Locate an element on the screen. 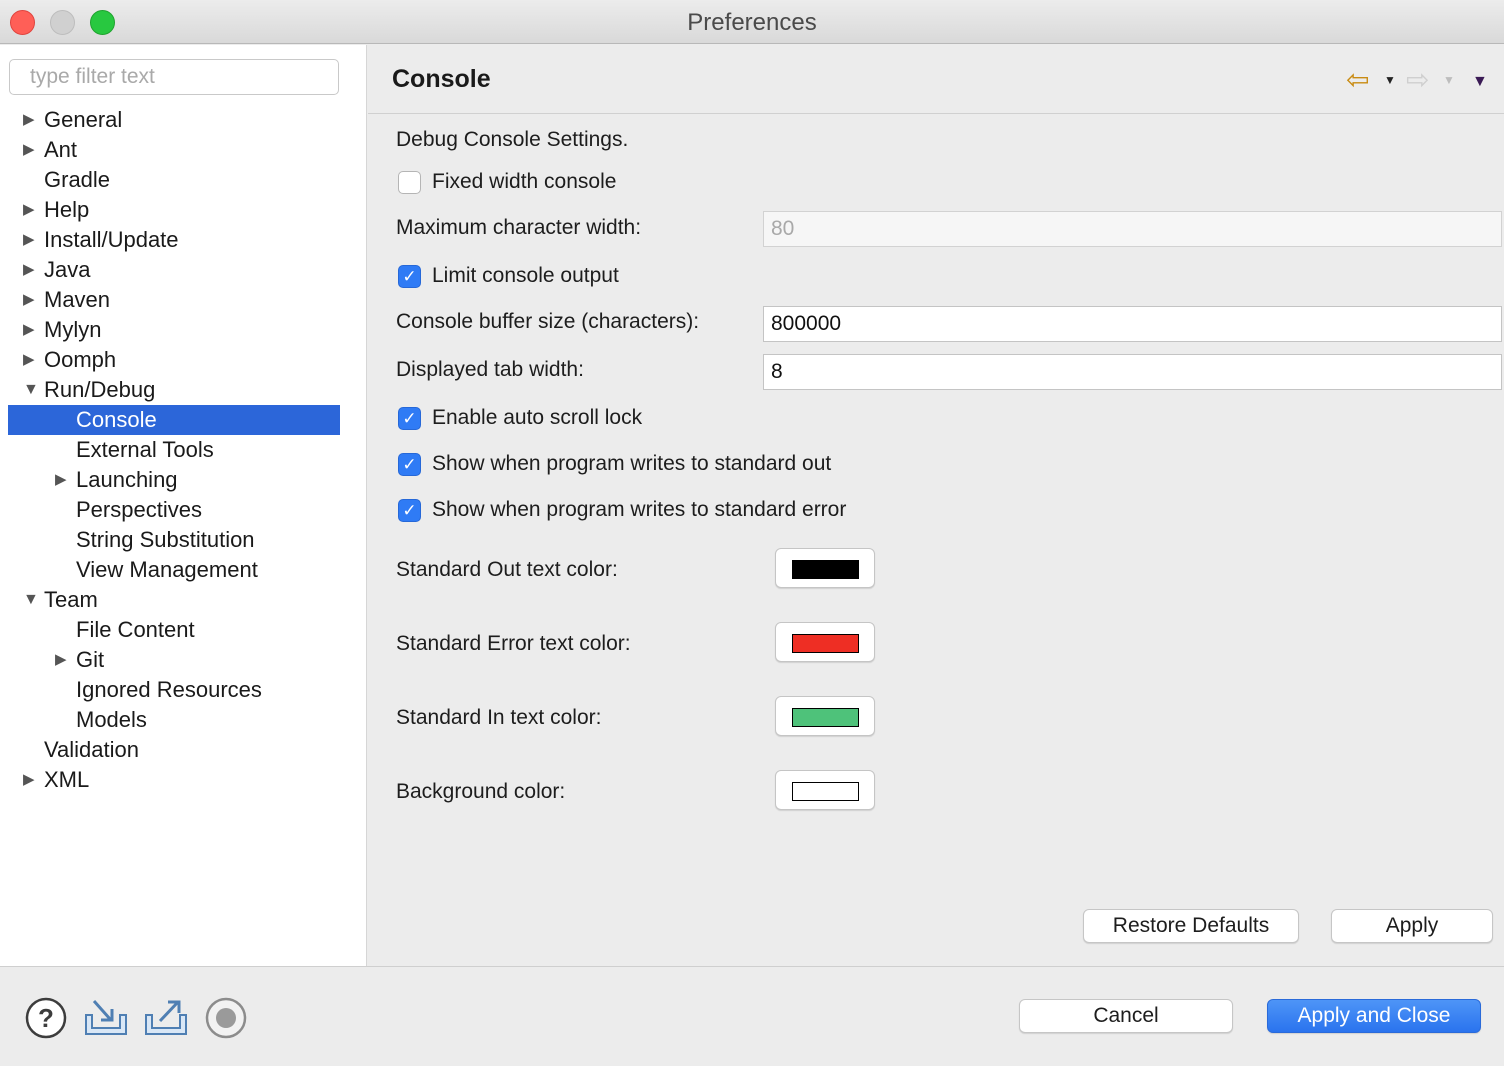 Image resolution: width=1504 pixels, height=1066 pixels. show-stdout-checkbox: ✓ is located at coordinates (409, 464).